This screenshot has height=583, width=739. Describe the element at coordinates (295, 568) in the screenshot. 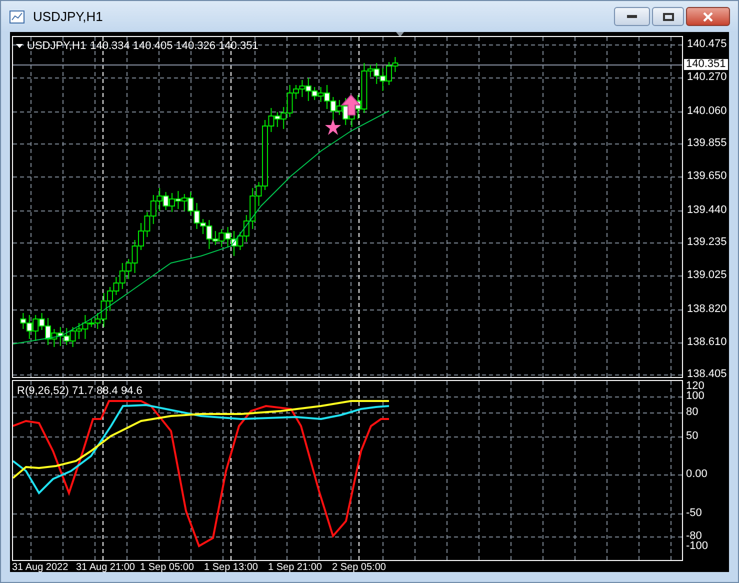

I see `time-axis-label: 1 Sep 21:00` at that location.